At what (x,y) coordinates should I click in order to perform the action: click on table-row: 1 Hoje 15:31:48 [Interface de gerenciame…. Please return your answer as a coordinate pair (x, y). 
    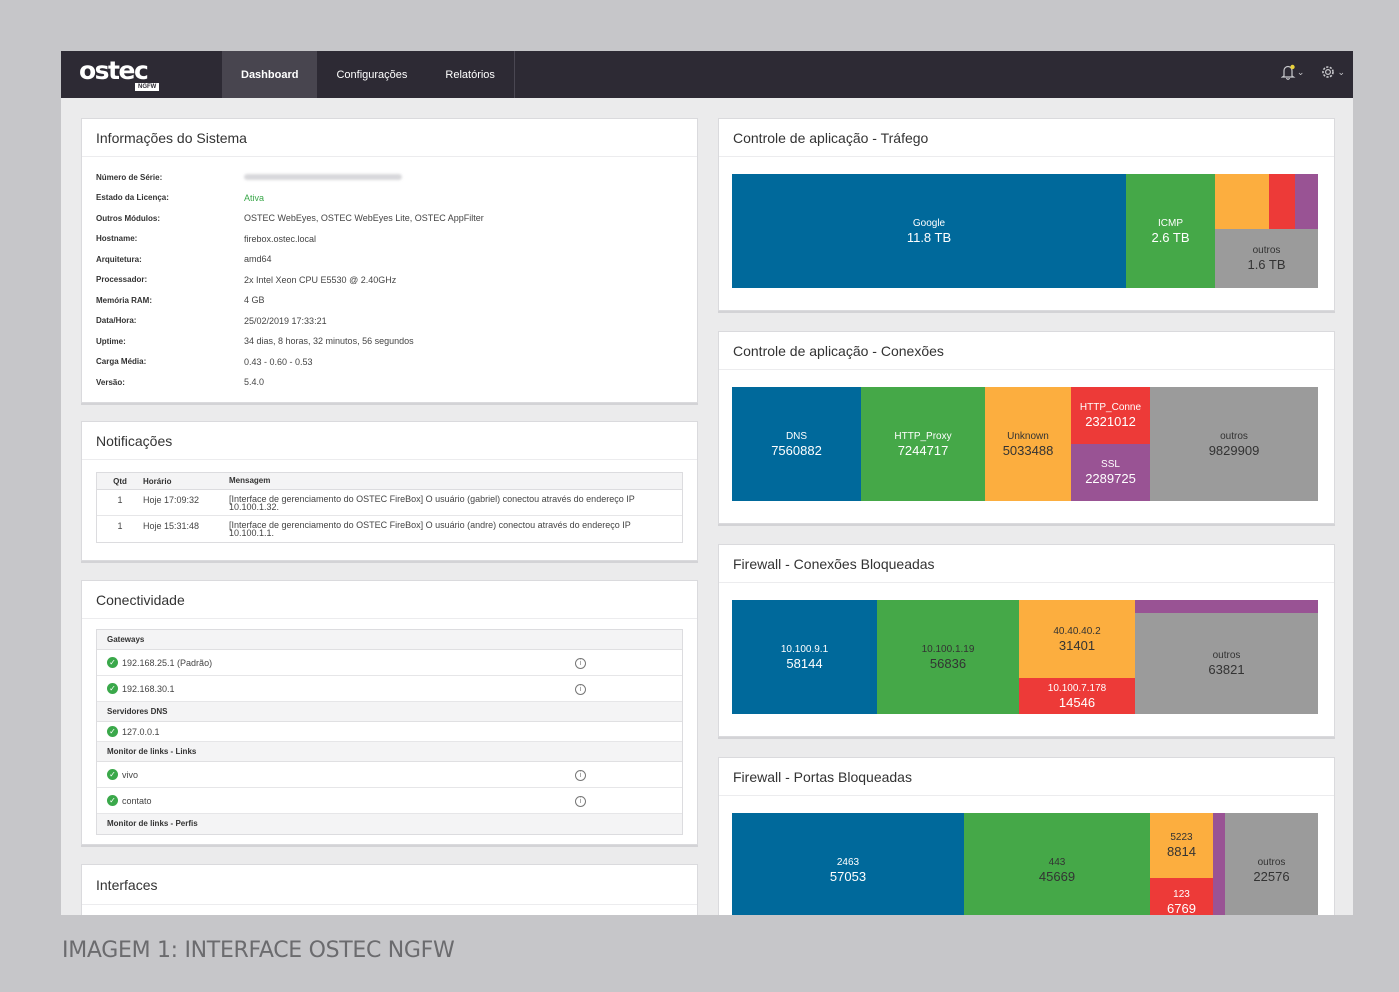
    Looking at the image, I should click on (389, 529).